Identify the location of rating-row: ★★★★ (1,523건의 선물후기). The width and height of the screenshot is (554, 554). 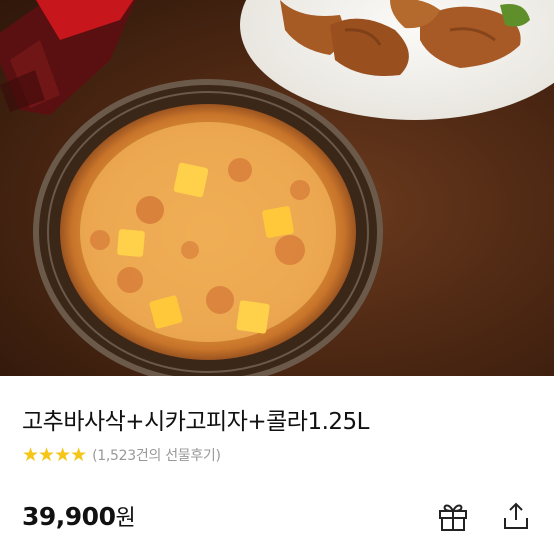
(121, 455).